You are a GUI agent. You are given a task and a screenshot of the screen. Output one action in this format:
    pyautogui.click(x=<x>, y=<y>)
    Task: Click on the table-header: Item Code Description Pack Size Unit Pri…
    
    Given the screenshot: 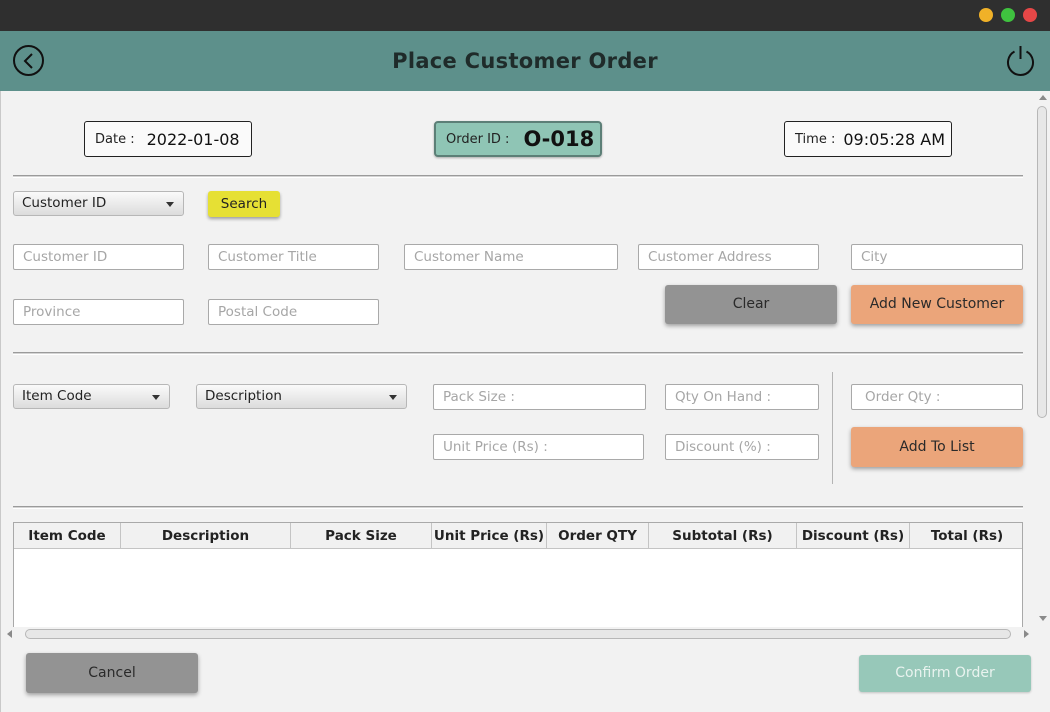 What is the action you would take?
    pyautogui.click(x=518, y=536)
    